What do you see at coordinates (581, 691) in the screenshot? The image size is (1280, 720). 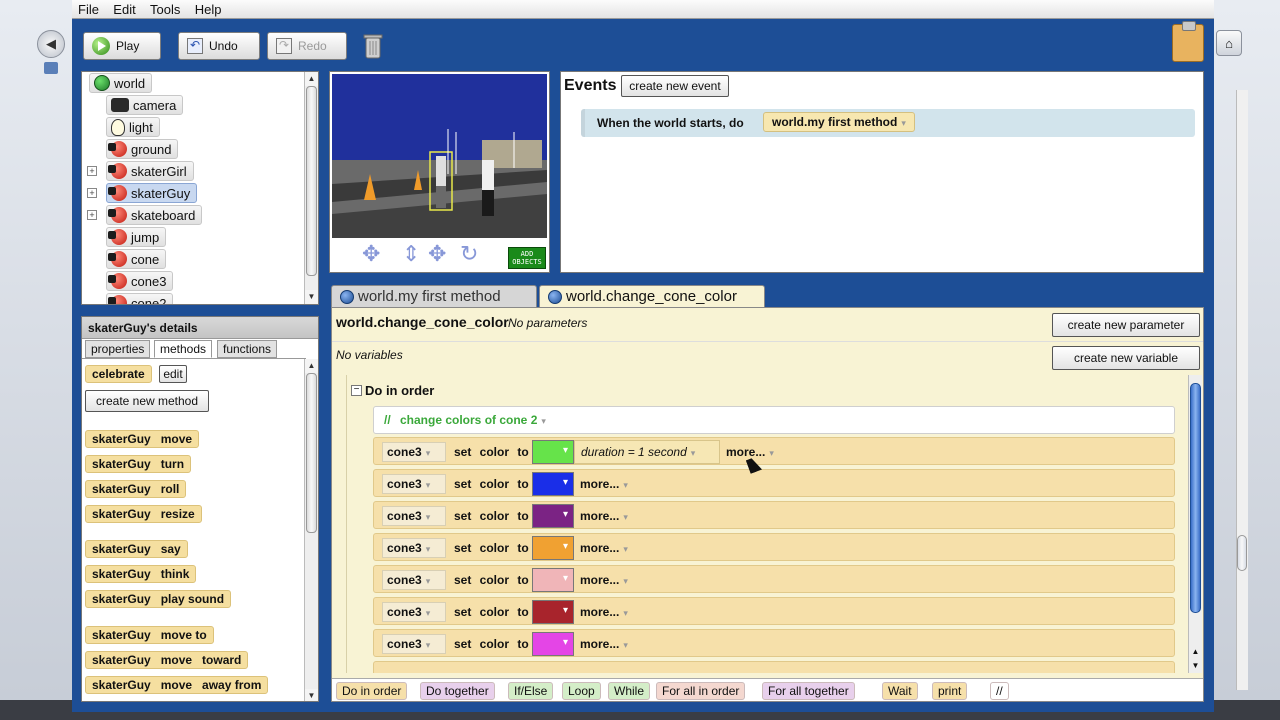 I see `control-loop: Loop` at bounding box center [581, 691].